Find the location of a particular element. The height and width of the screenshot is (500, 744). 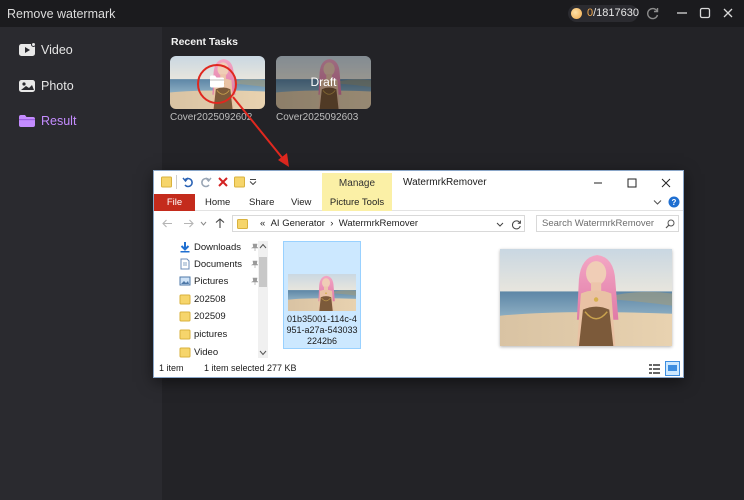

manage-tab: Manage is located at coordinates (357, 183).